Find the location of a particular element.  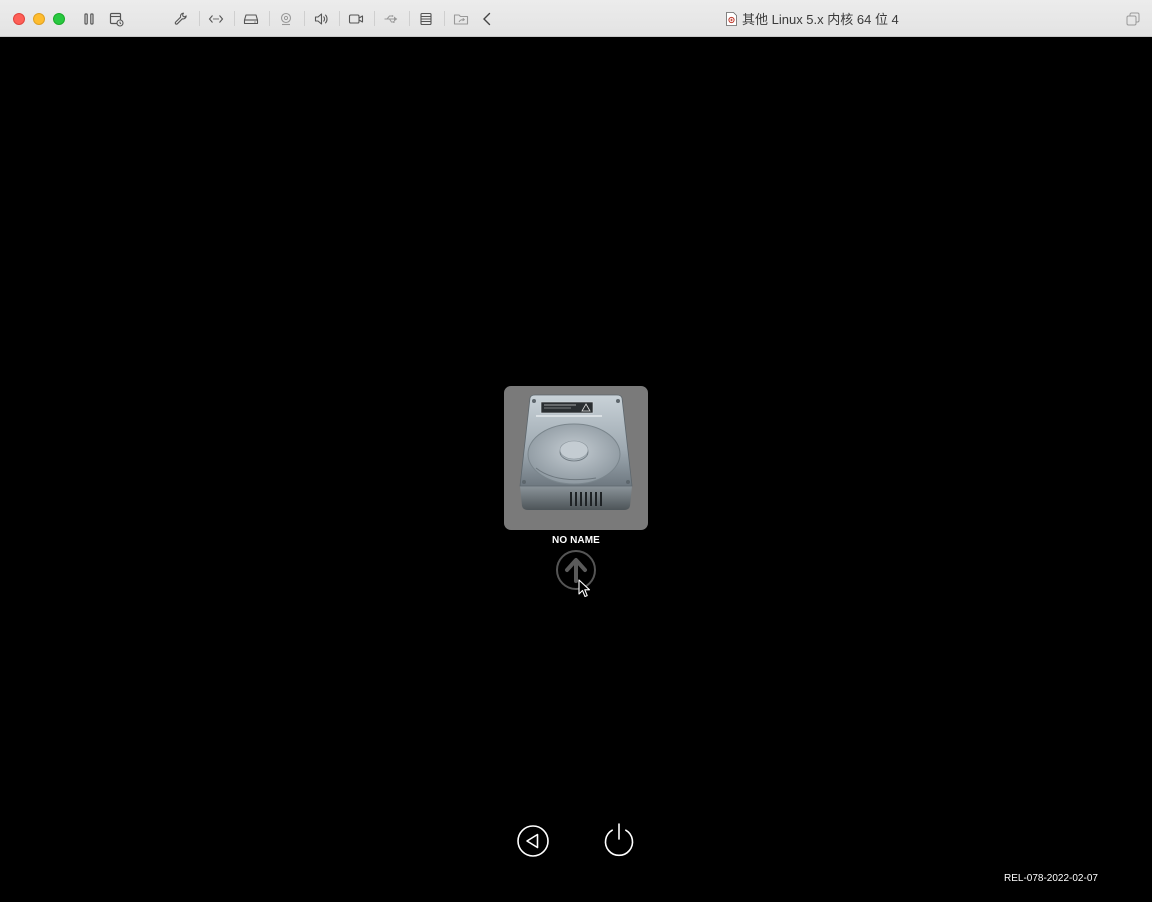

network-icon is located at coordinates (216, 19).